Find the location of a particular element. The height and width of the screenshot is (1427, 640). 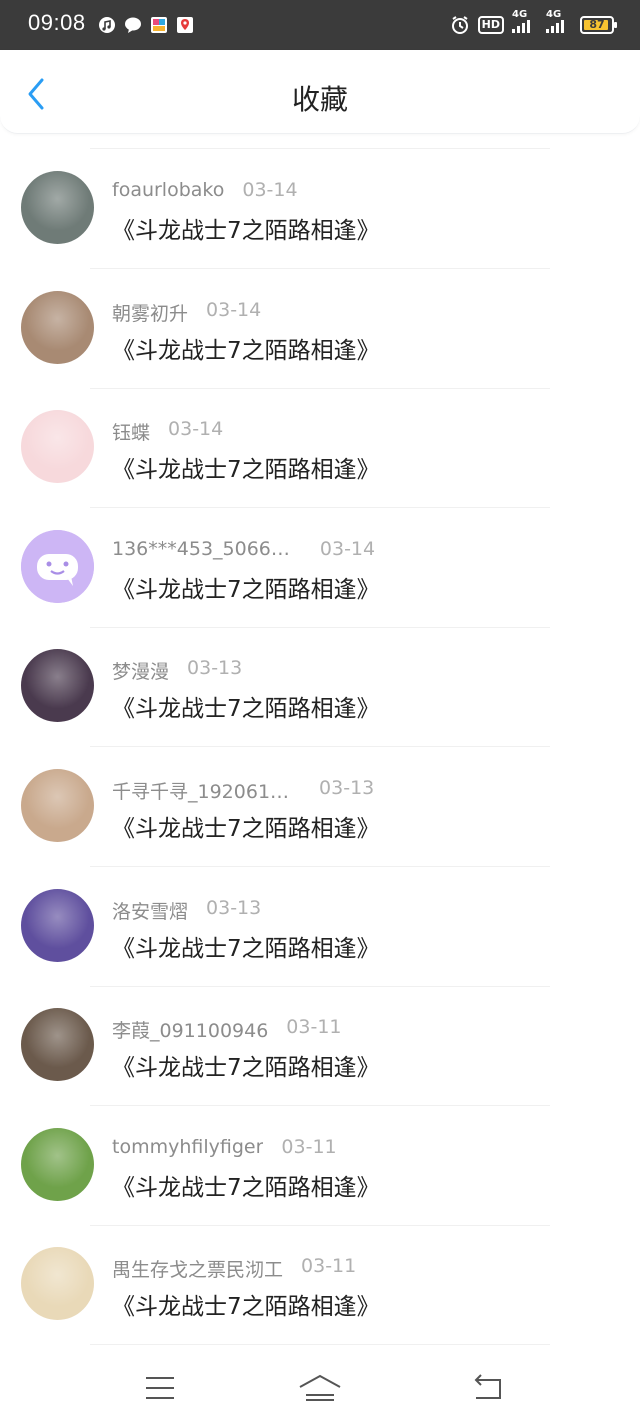

battery-icon: 87 is located at coordinates (598, 25).